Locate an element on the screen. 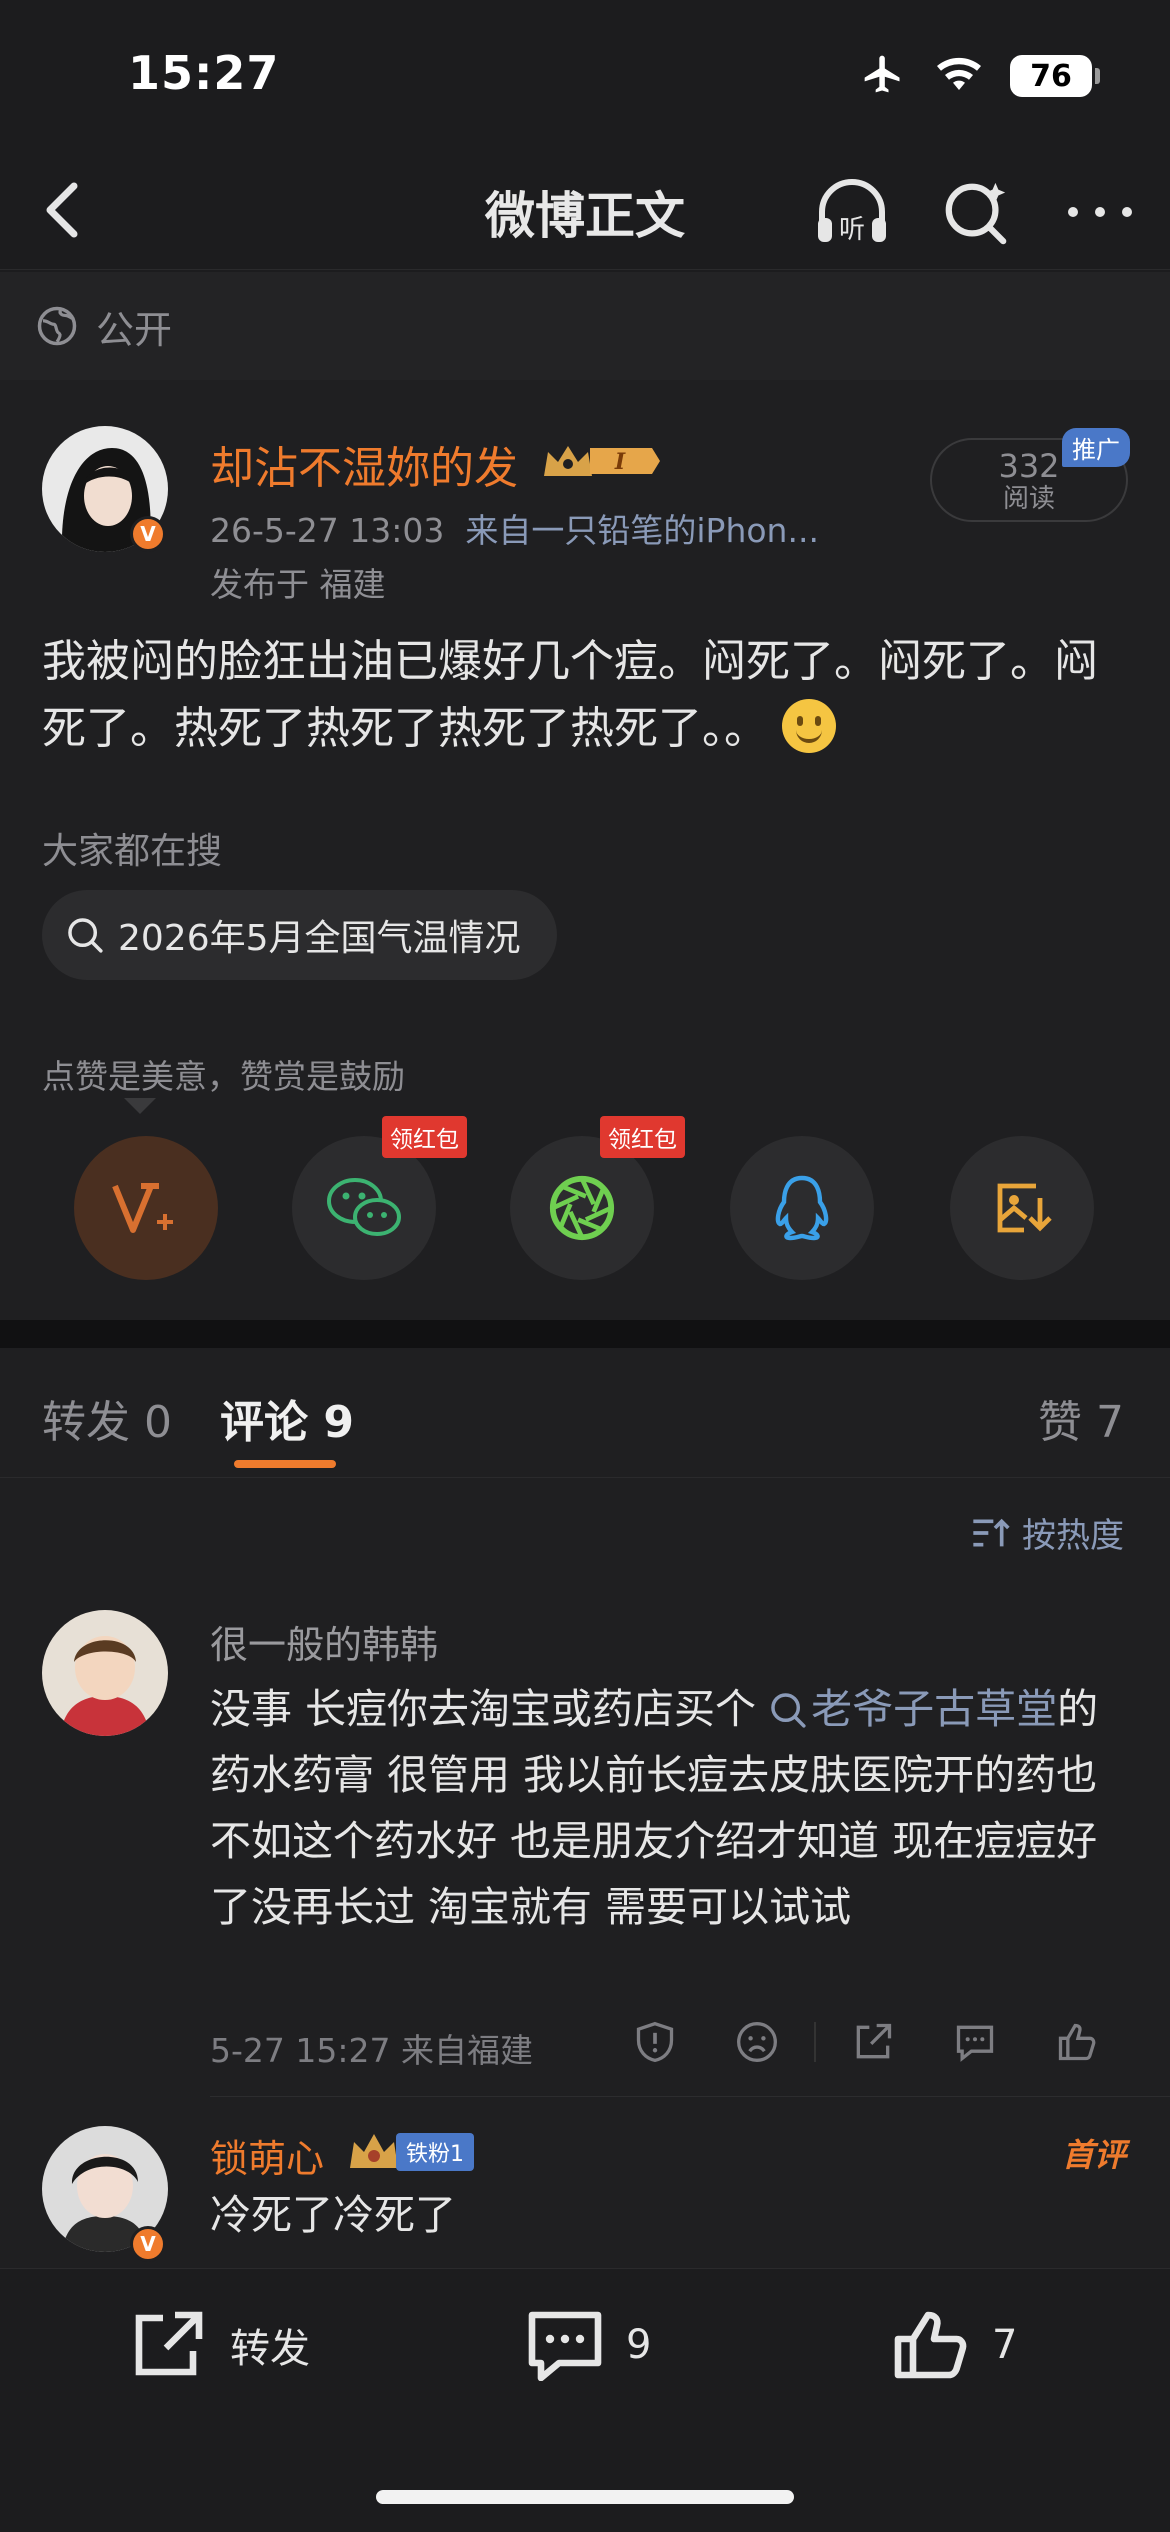 The width and height of the screenshot is (1170, 2532). commenter-avatar is located at coordinates (105, 1673).